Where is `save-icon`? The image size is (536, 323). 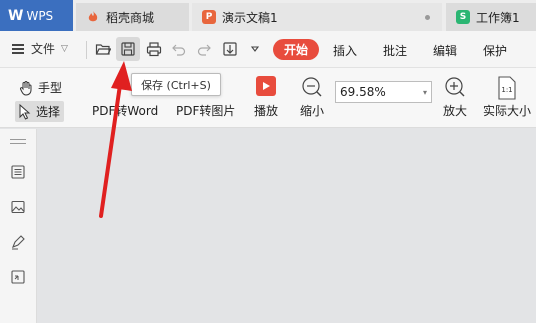
save-icon is located at coordinates (128, 49).